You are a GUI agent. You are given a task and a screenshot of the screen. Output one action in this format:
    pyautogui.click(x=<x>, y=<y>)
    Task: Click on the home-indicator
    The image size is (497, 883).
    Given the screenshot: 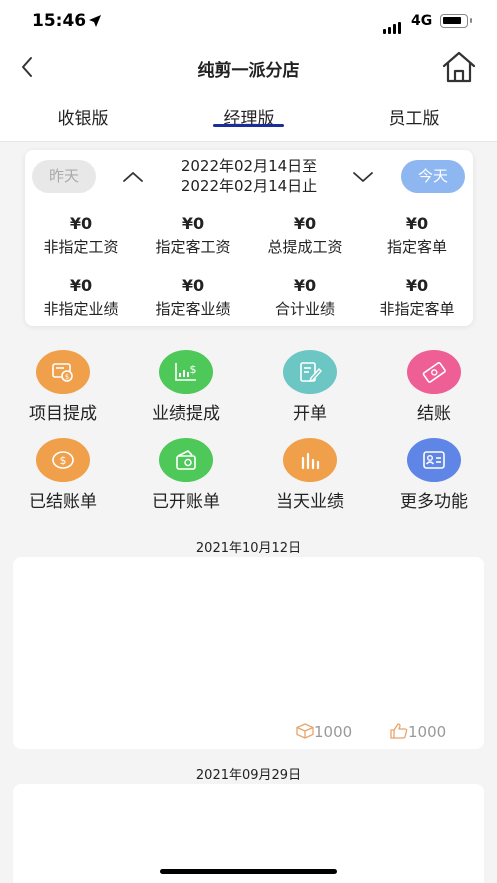 What is the action you would take?
    pyautogui.click(x=248, y=871)
    